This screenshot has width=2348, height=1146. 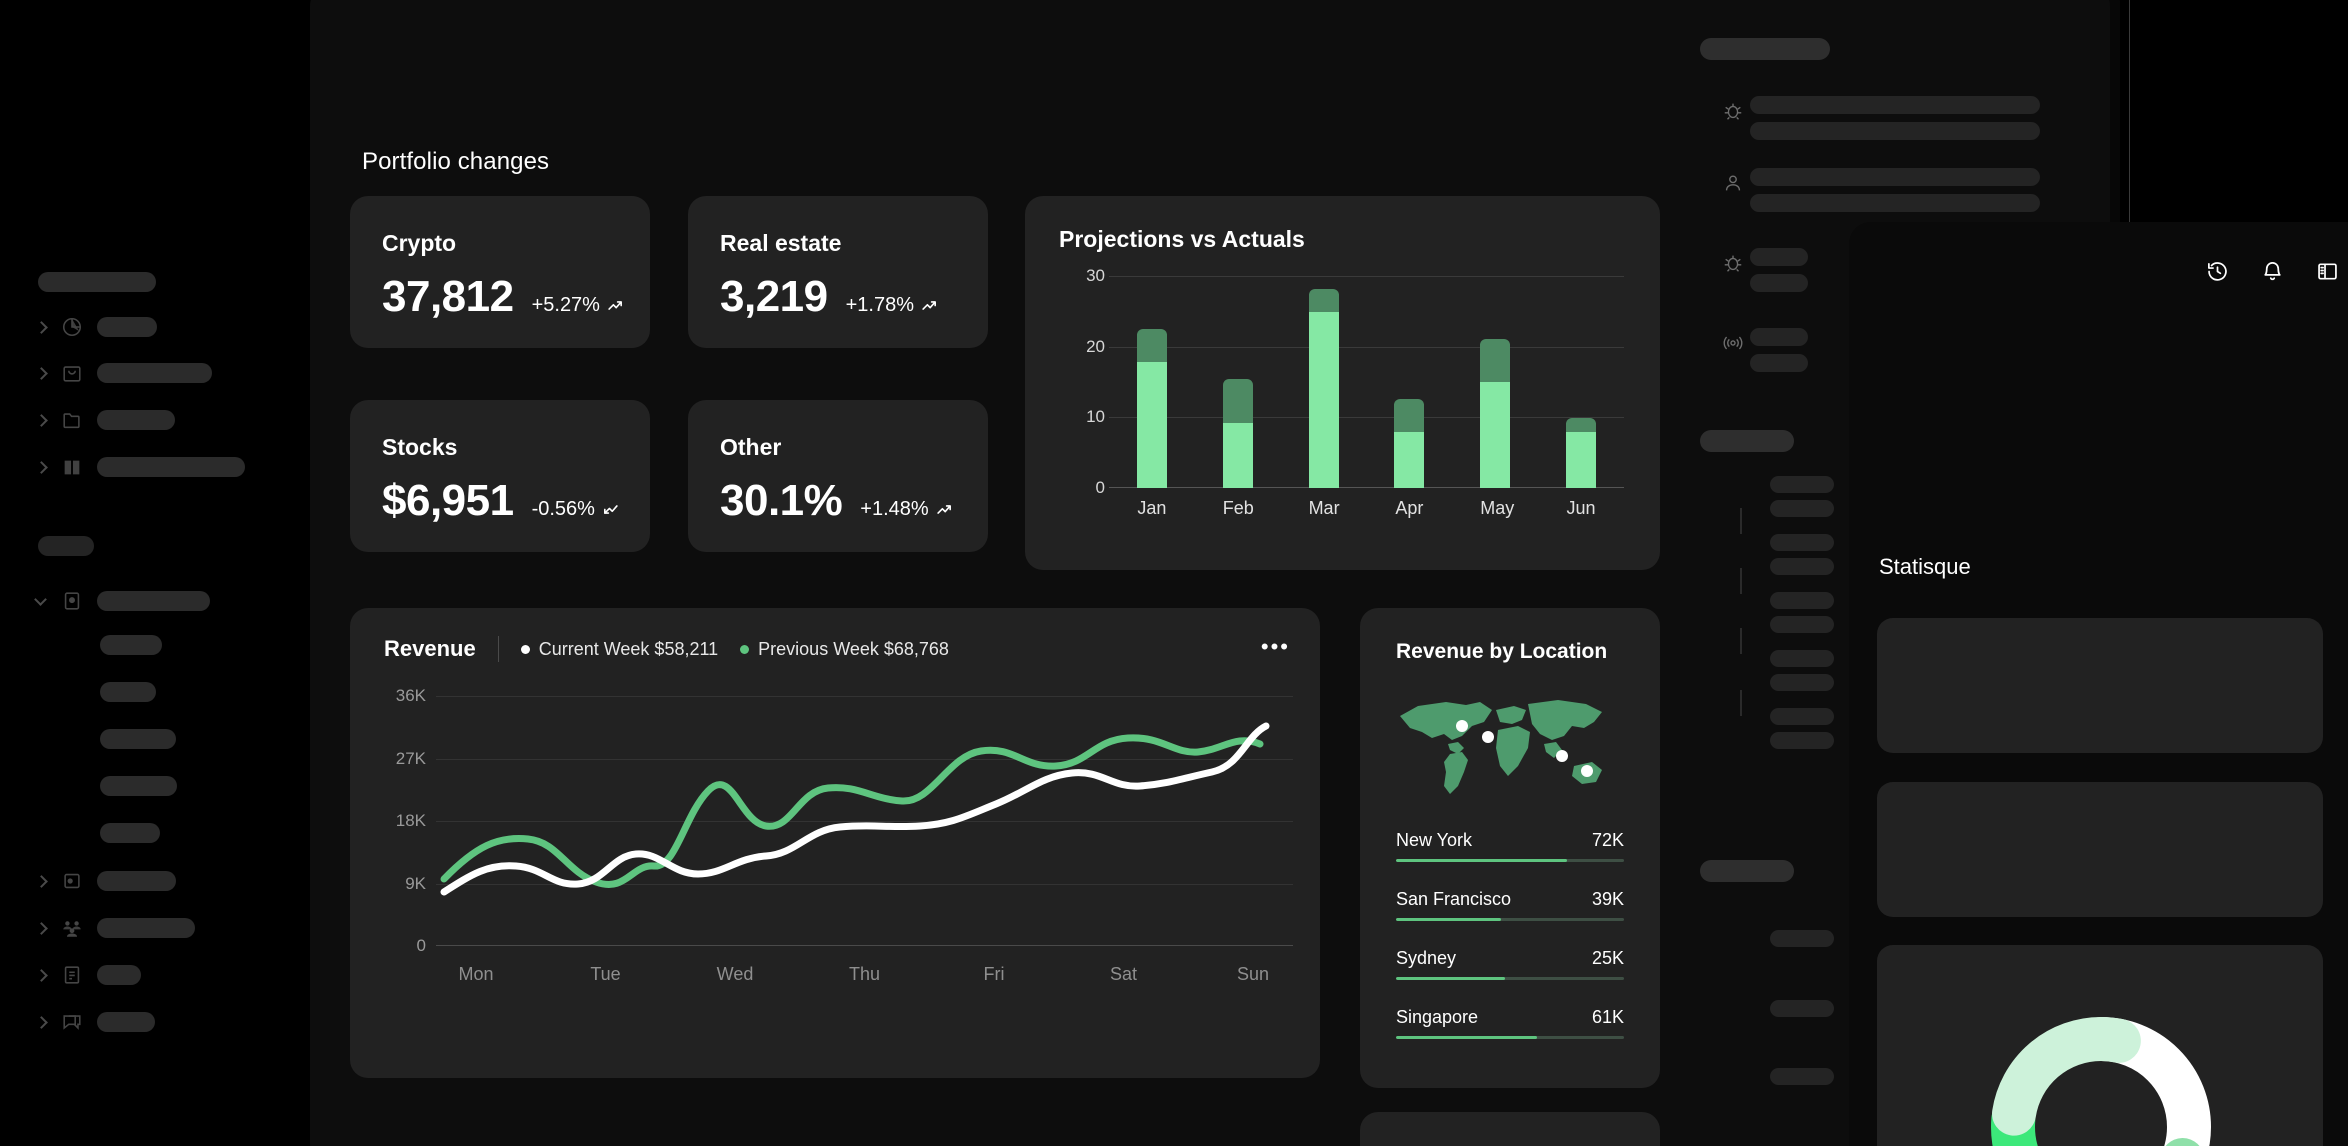 What do you see at coordinates (525, 649) in the screenshot?
I see `legend-dot-current` at bounding box center [525, 649].